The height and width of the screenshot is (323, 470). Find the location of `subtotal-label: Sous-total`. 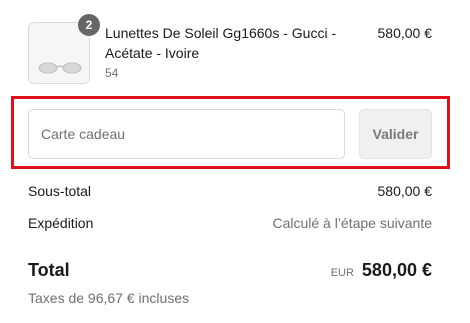

subtotal-label: Sous-total is located at coordinates (60, 191).